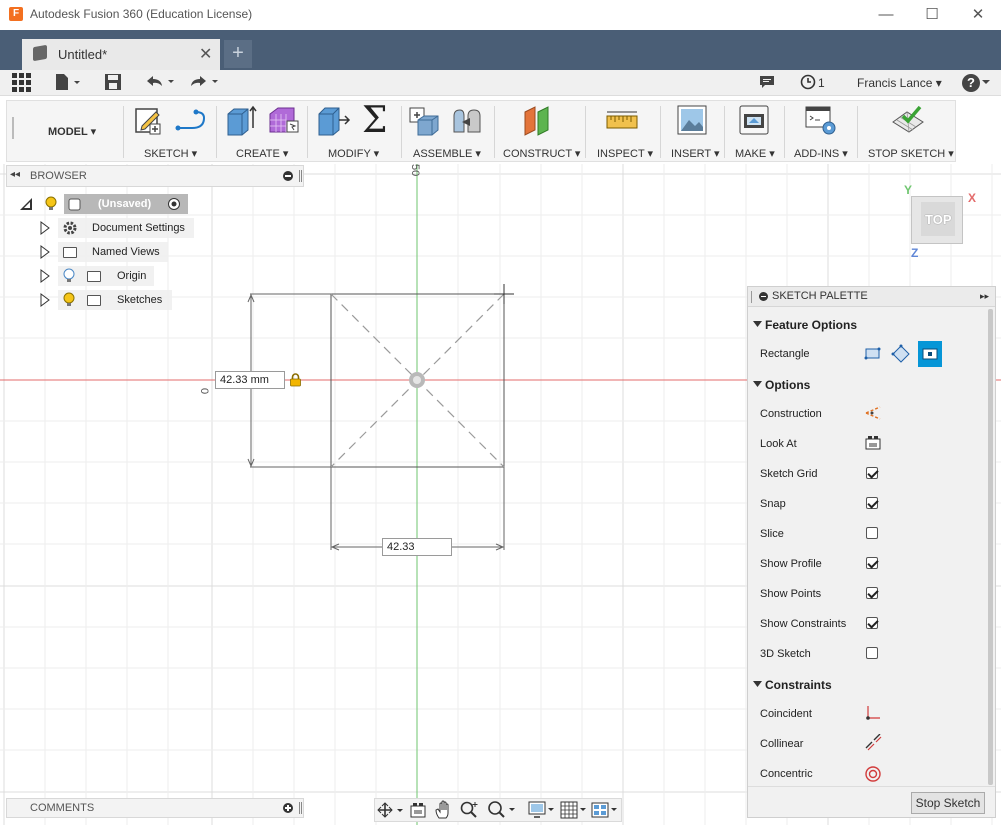  What do you see at coordinates (541, 153) in the screenshot?
I see `ribbon-group-construct: CONSTRUCT ▾` at bounding box center [541, 153].